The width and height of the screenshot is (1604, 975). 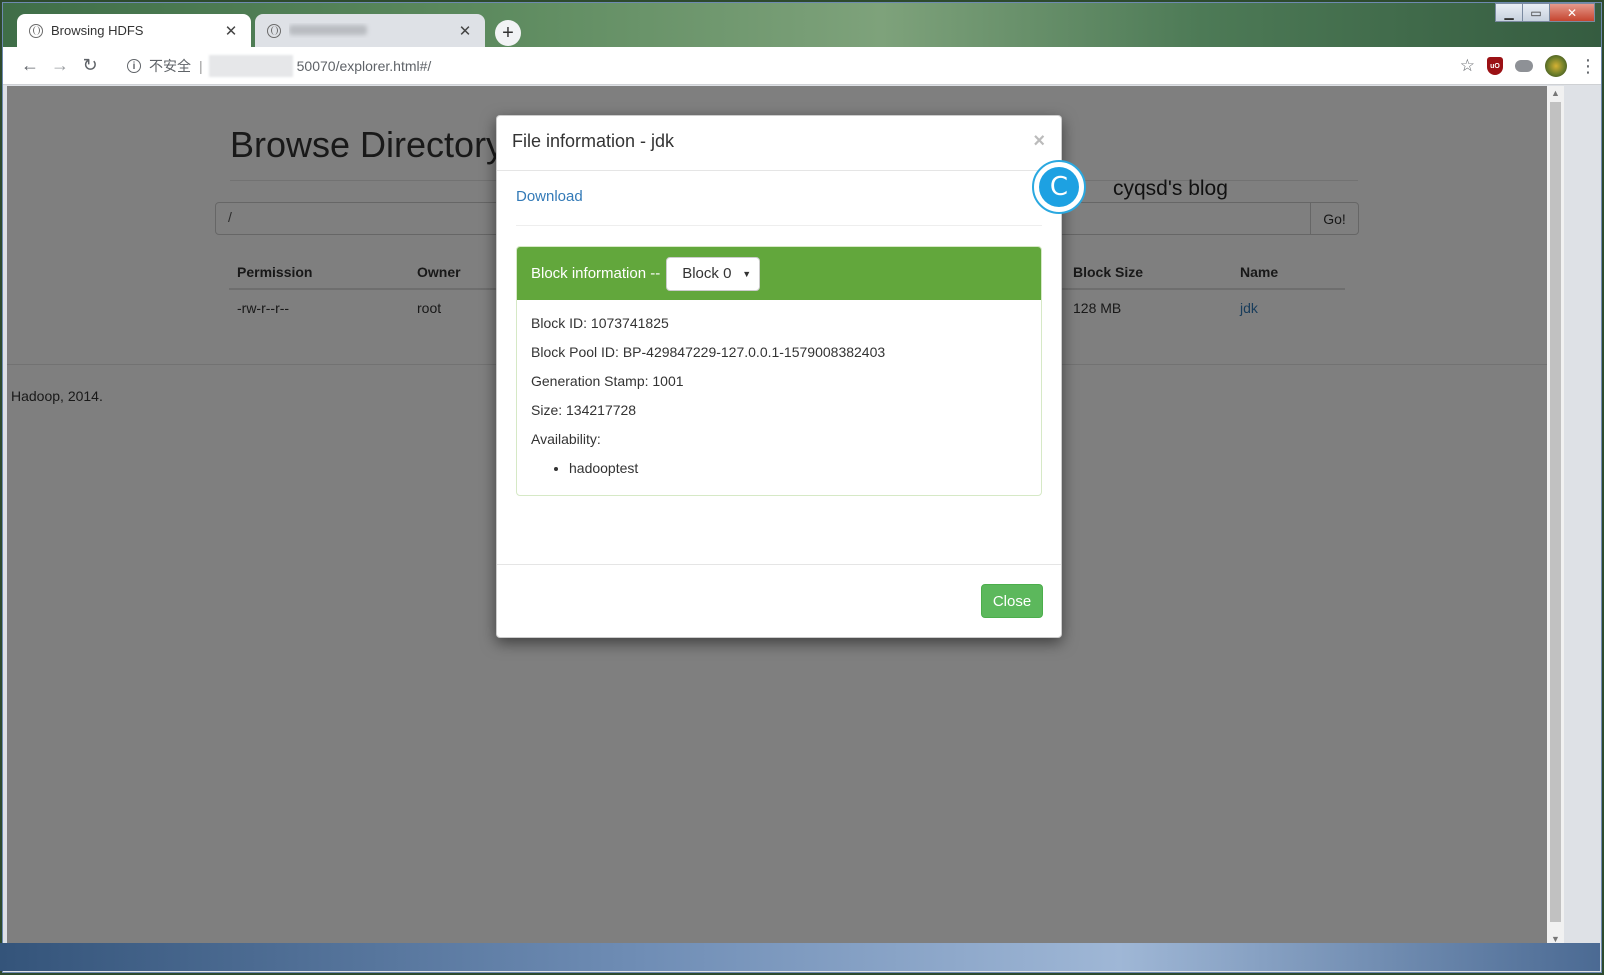 I want to click on watermark-c-icon: C, so click(x=1059, y=187).